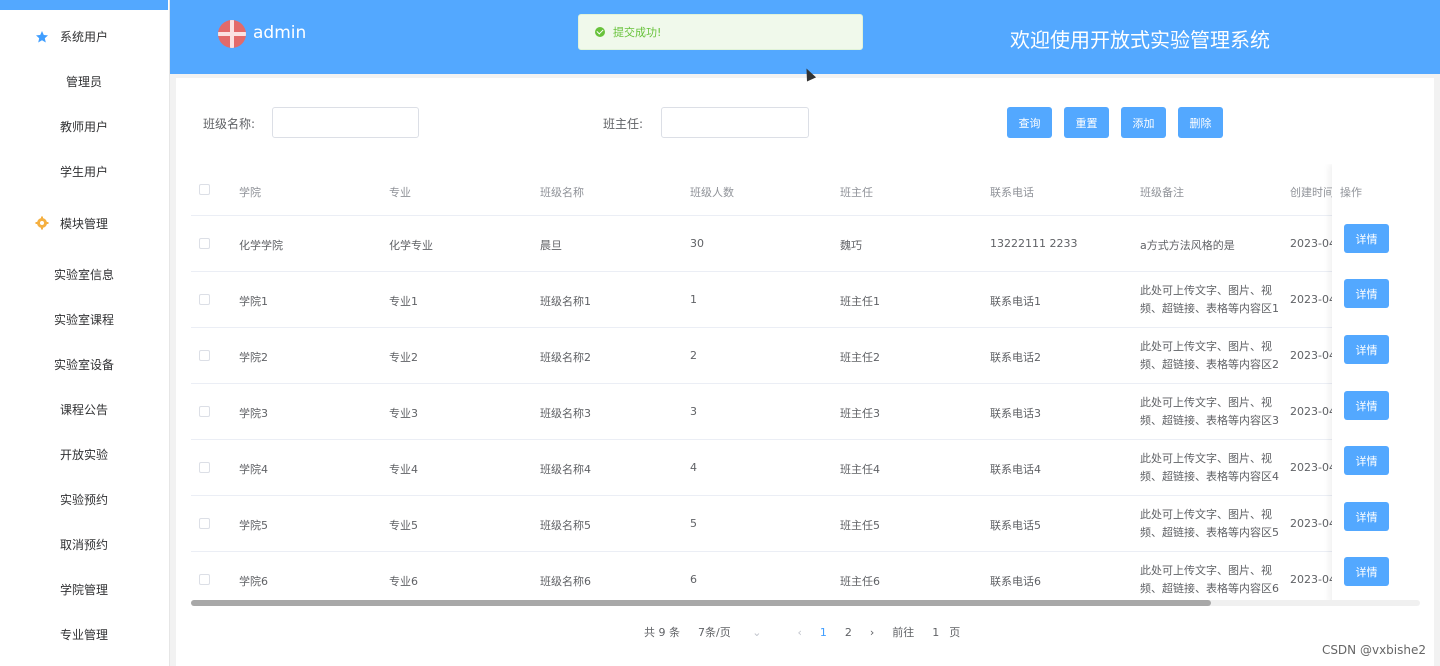  What do you see at coordinates (84, 81) in the screenshot?
I see `sidebar-item-admin: 管理员` at bounding box center [84, 81].